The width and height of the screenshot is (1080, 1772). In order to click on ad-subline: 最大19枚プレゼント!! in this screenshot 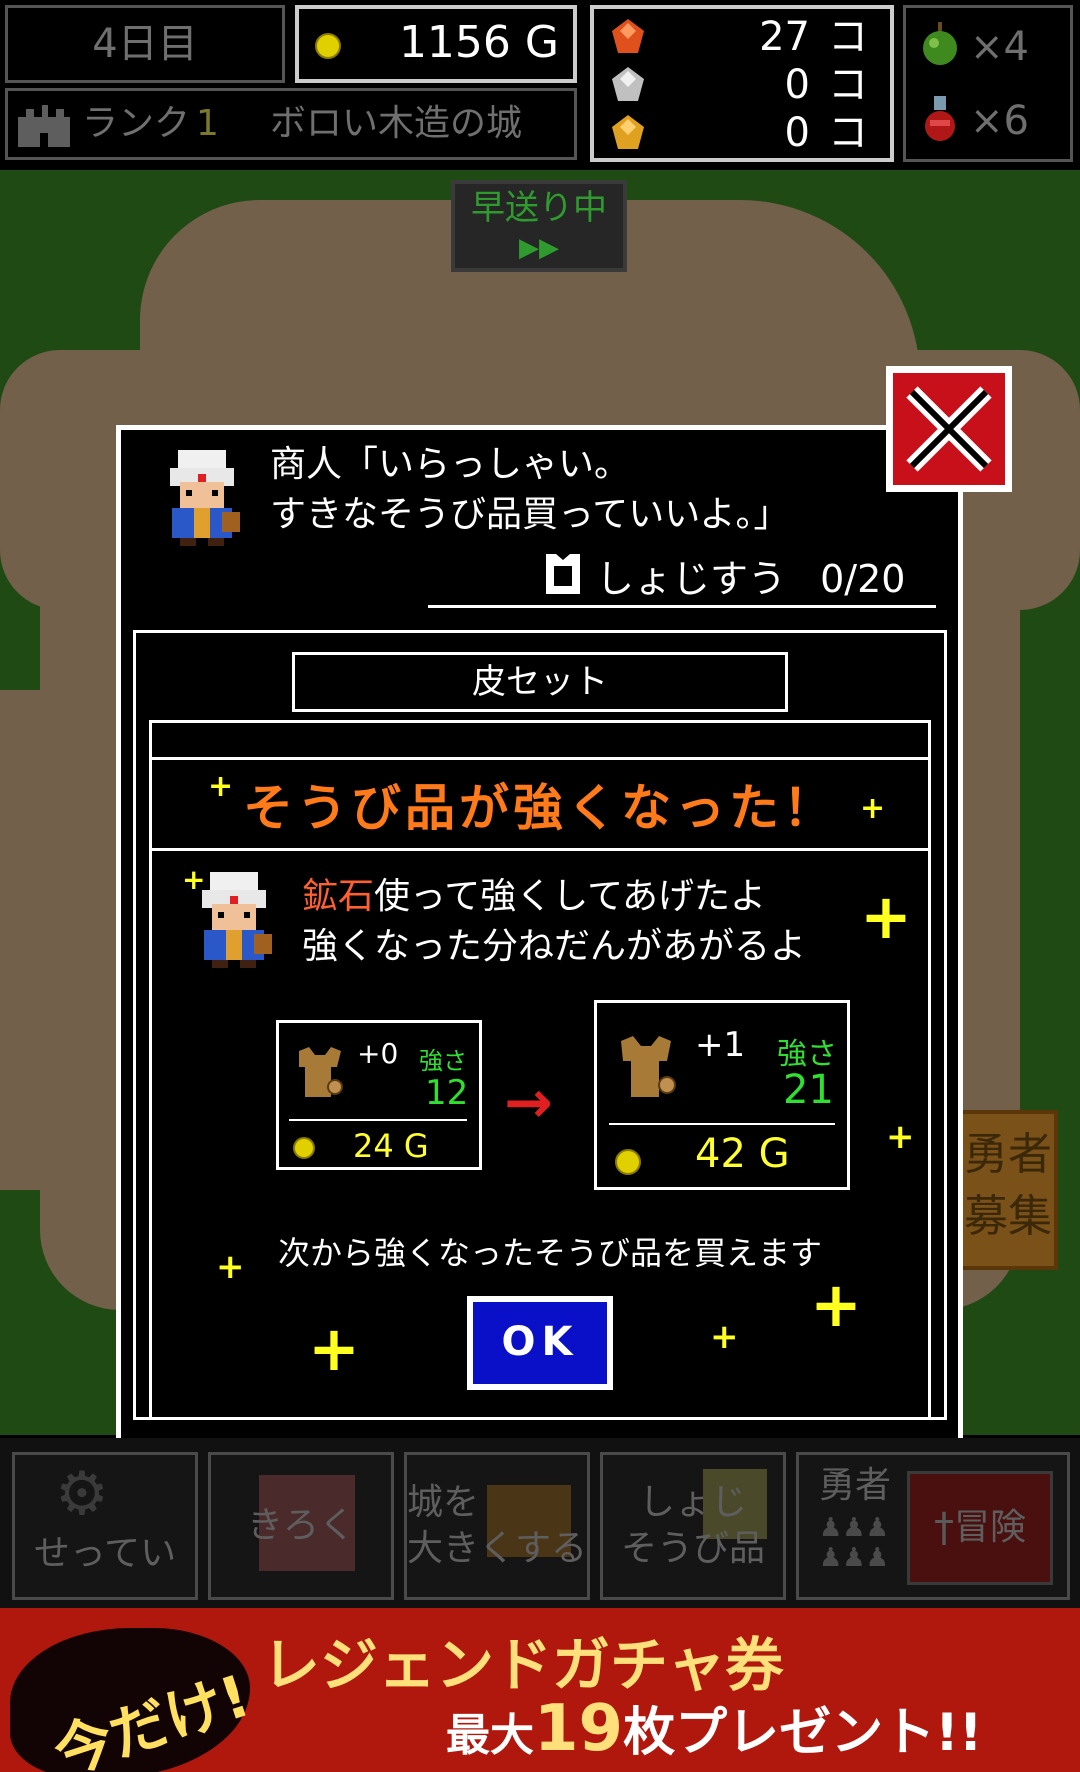, I will do `click(714, 1729)`.